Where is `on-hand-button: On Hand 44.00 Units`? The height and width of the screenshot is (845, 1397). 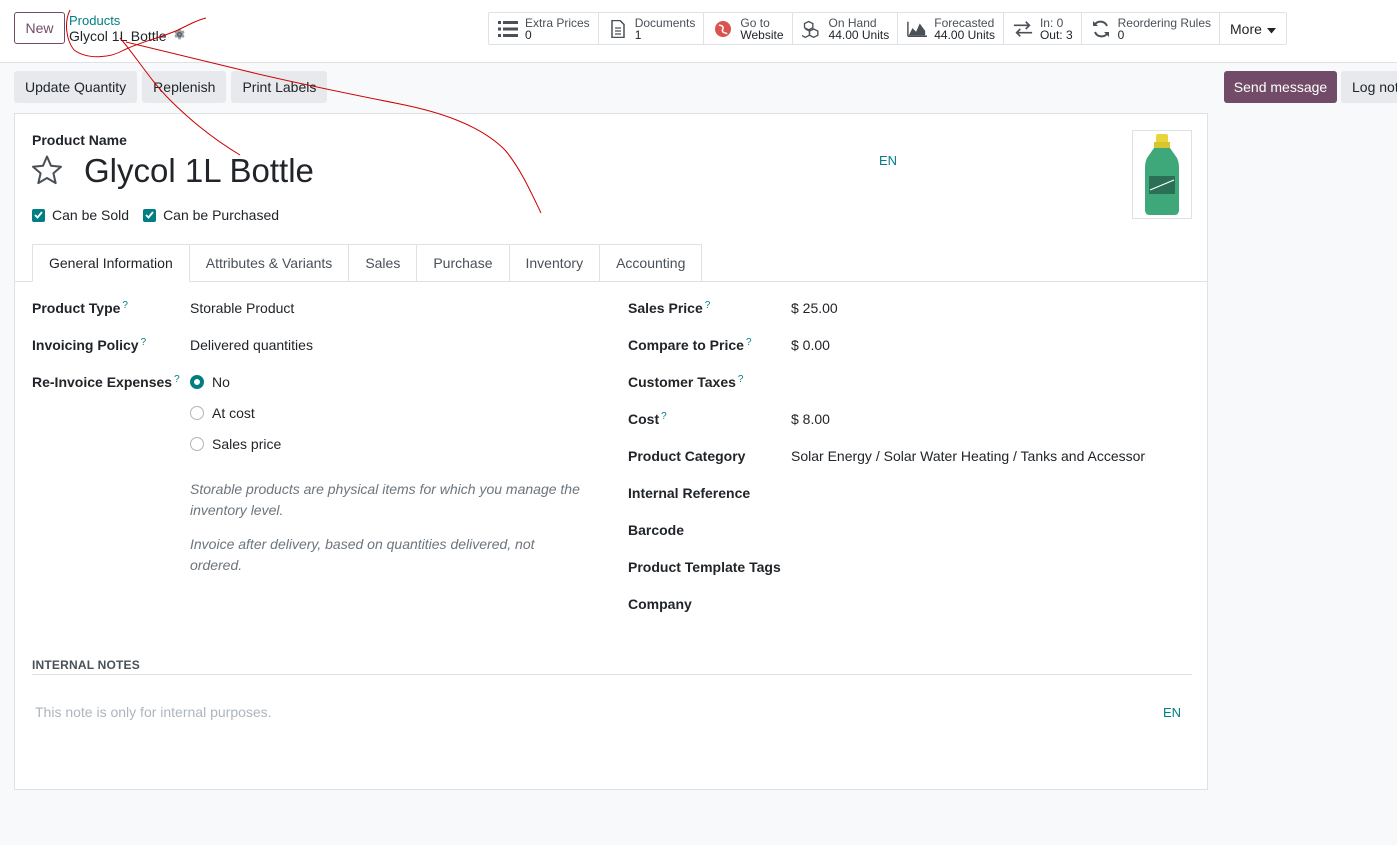
on-hand-button: On Hand 44.00 Units is located at coordinates (846, 28).